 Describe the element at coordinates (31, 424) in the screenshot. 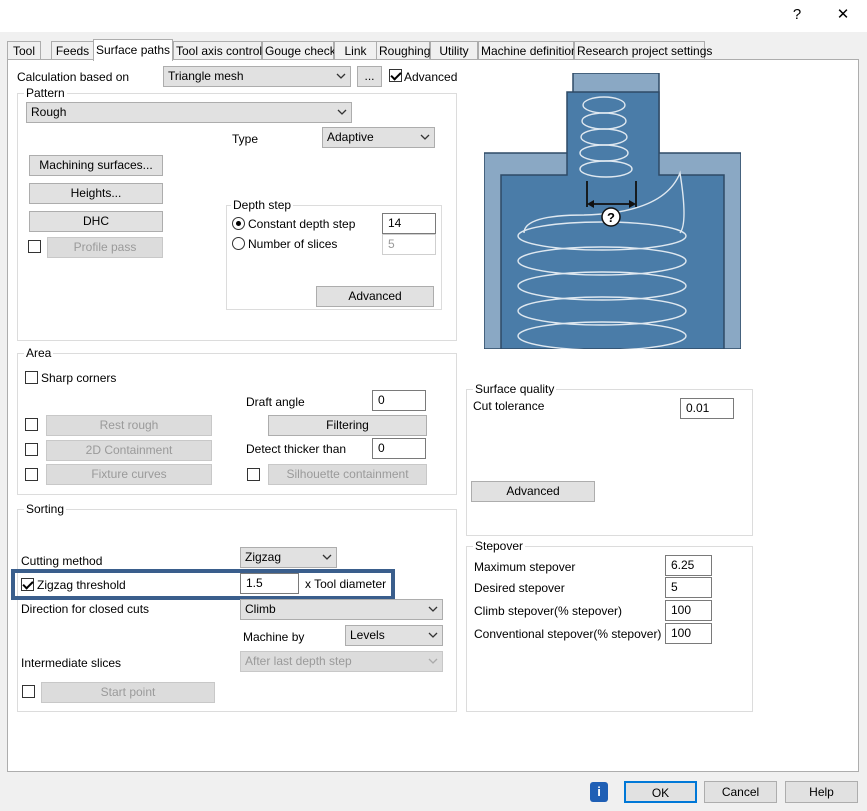

I see `rest-rough-checkbox` at that location.